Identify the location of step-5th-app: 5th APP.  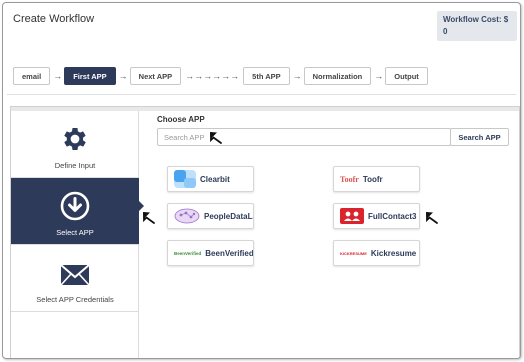
(266, 76).